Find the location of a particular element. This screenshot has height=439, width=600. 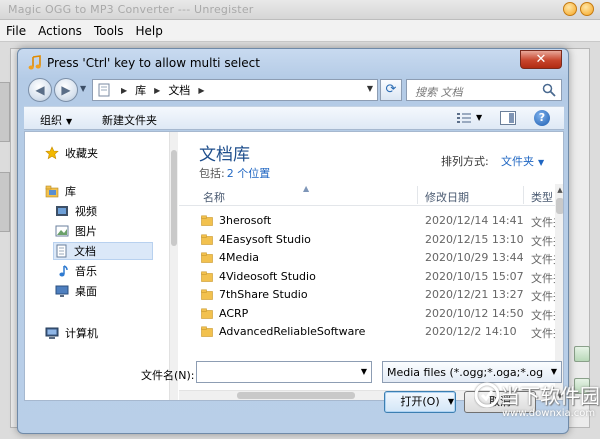

preview-pane-icon is located at coordinates (508, 118).